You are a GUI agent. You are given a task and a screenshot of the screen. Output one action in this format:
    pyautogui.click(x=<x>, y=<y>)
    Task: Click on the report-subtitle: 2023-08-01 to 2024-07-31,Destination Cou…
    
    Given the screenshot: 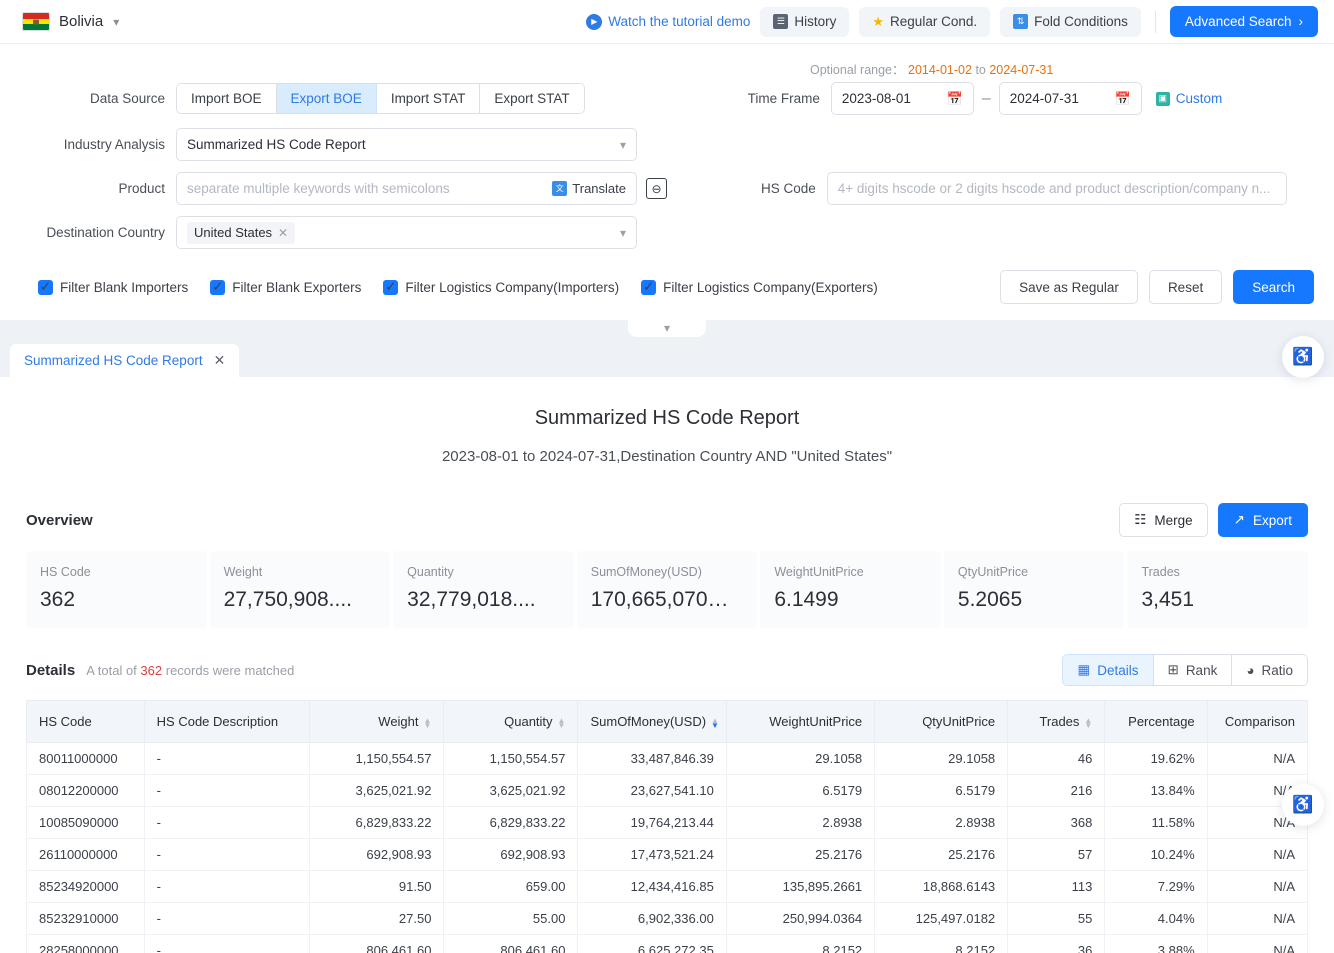 What is the action you would take?
    pyautogui.click(x=667, y=456)
    